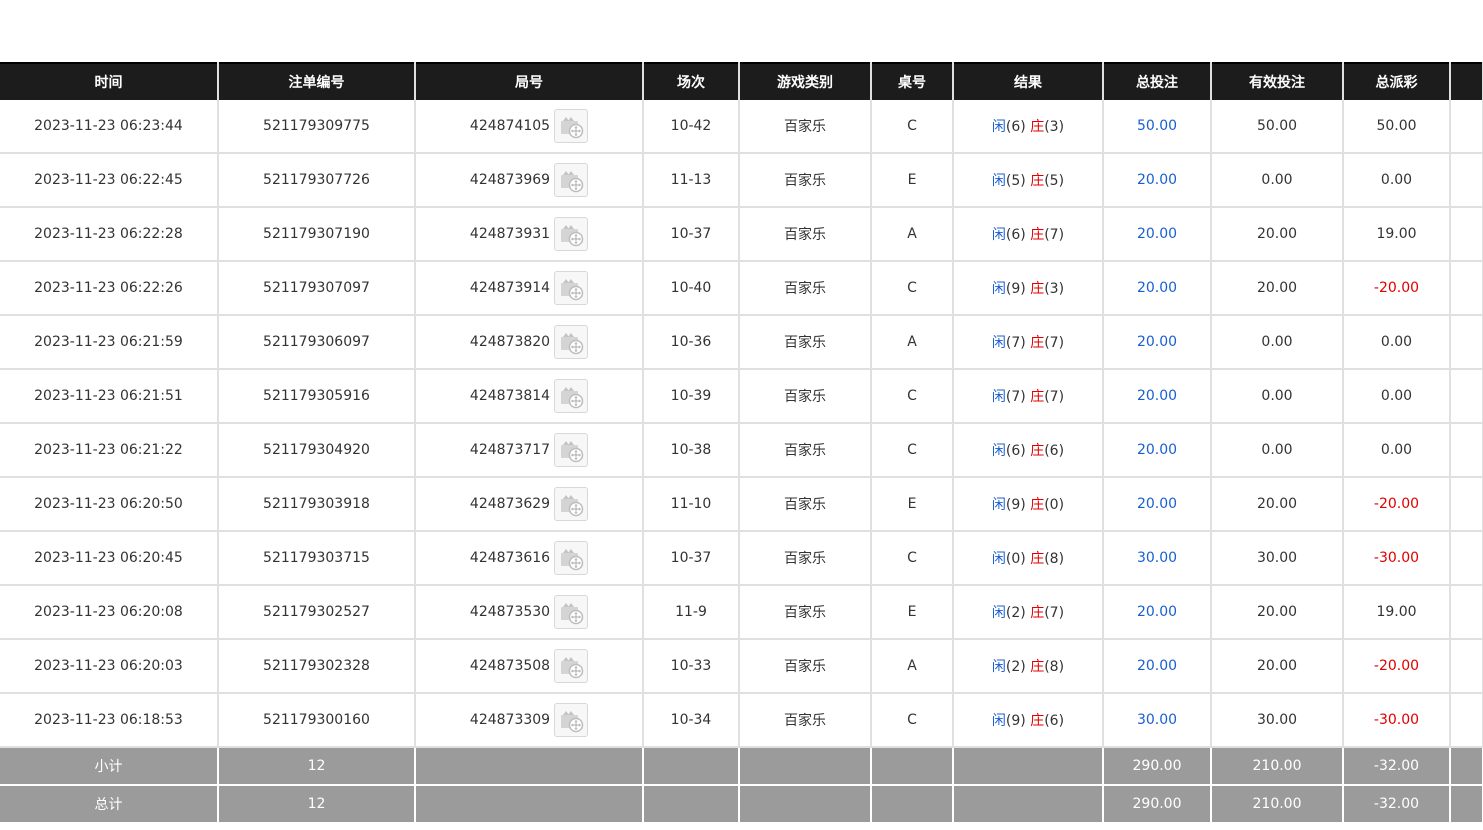 The width and height of the screenshot is (1483, 830). What do you see at coordinates (510, 504) in the screenshot?
I see `round-number: 424873629` at bounding box center [510, 504].